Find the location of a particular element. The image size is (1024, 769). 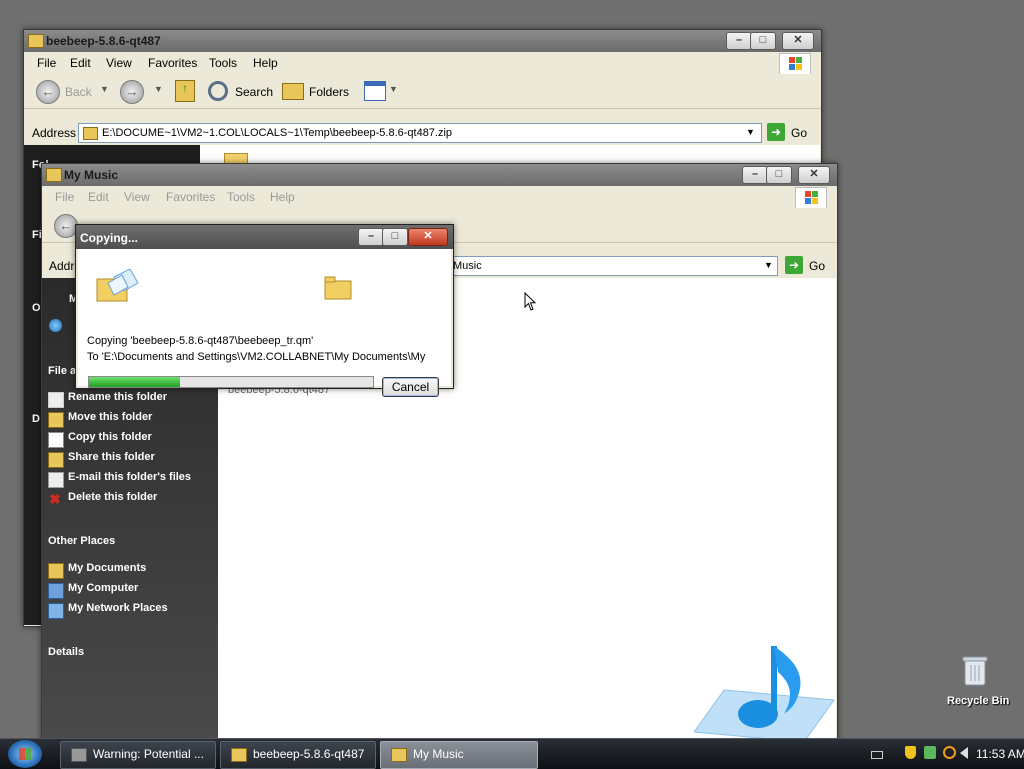

file-tasks-header: File a is located at coordinates (62, 371).